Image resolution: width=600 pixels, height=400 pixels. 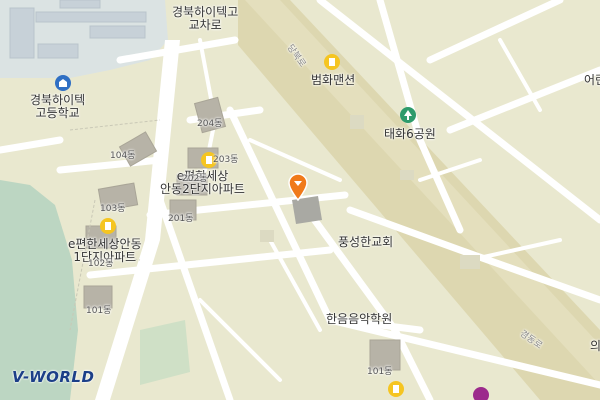 I want to click on vworld-logo: V-WORLD, so click(x=53, y=377).